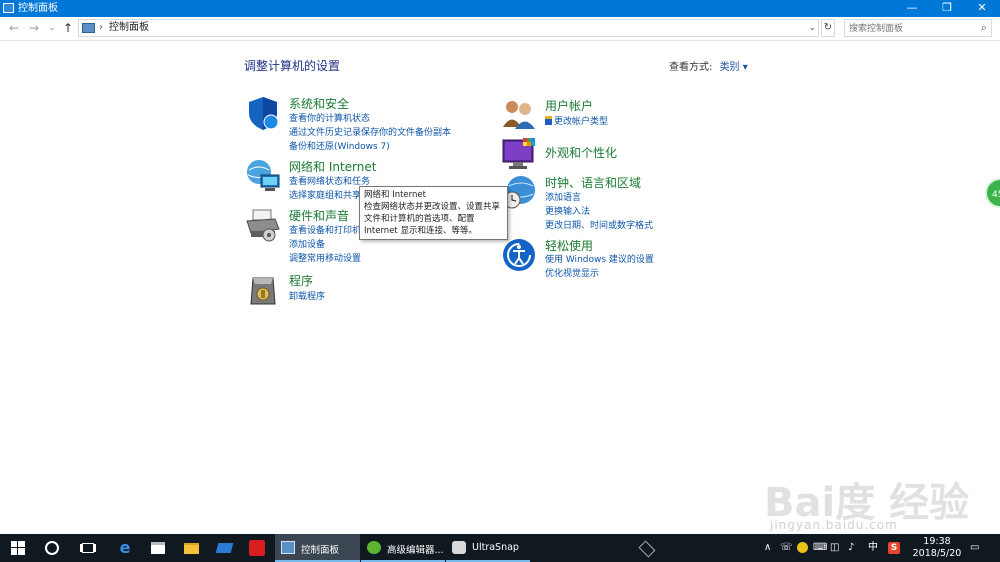 The image size is (1000, 562). I want to click on address-row: ← → ⌄ ↑ › 控制面板 ⌄ ↻ ⌕, so click(500, 29).